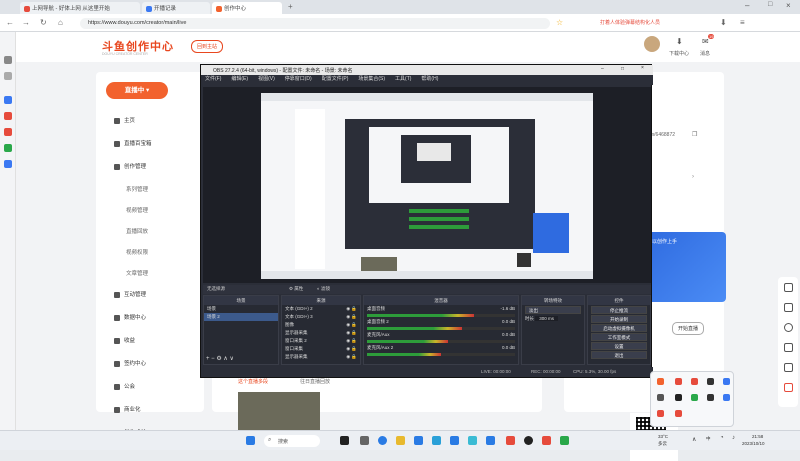 The height and width of the screenshot is (461, 800). What do you see at coordinates (788, 347) in the screenshot?
I see `feedback-icon` at bounding box center [788, 347].